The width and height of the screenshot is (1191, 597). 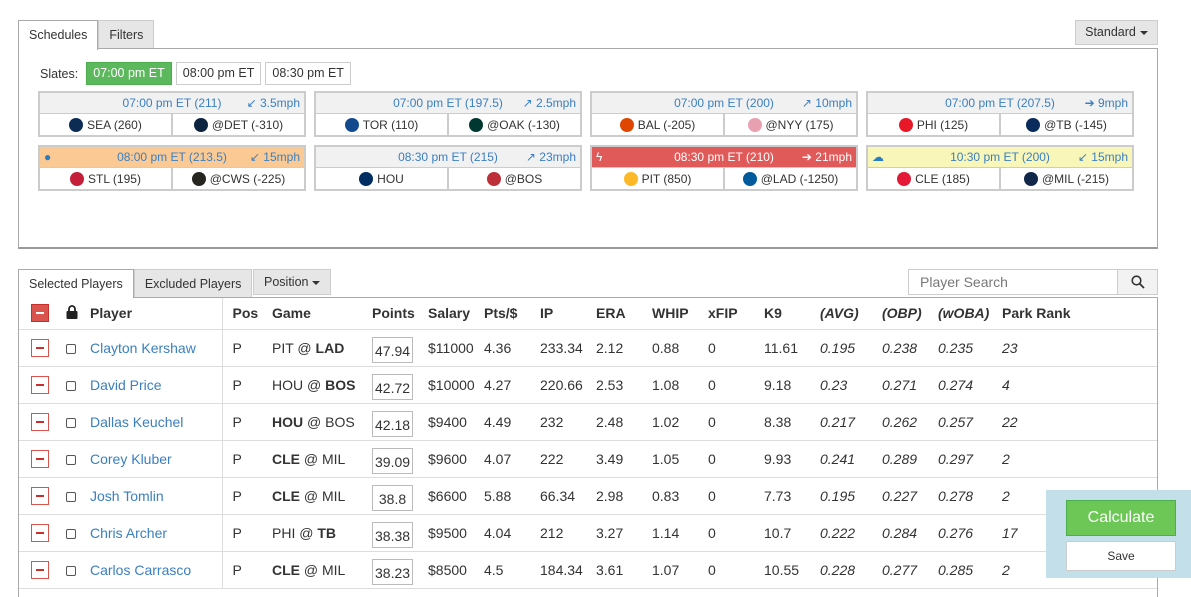 I want to click on tab-selected-players: Selected Players, so click(x=76, y=283).